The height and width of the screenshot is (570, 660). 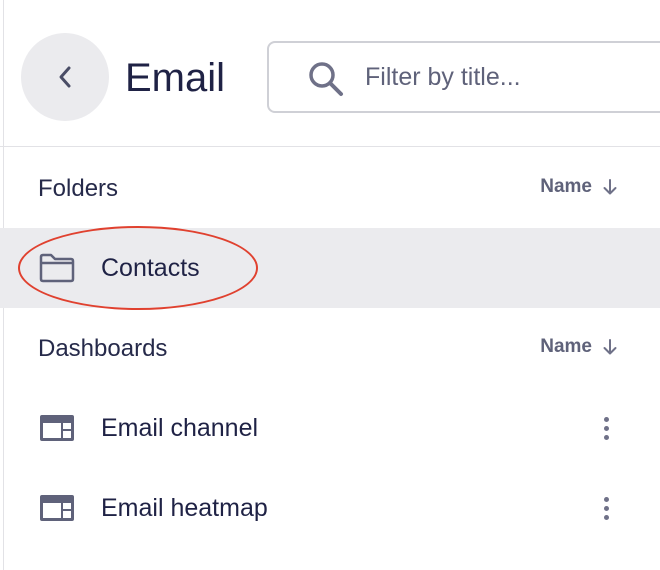 I want to click on folders-section-title: Folders, so click(x=78, y=188).